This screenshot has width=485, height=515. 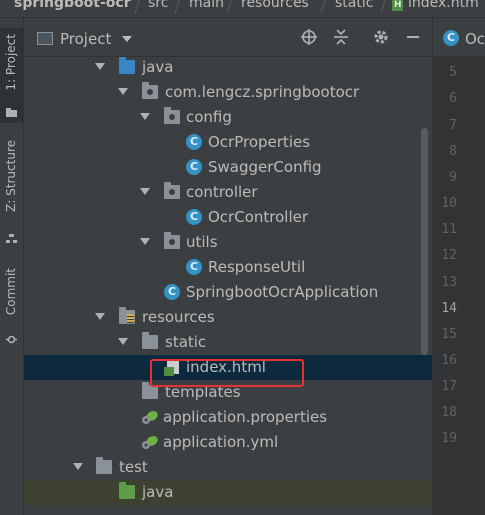 What do you see at coordinates (453, 151) in the screenshot?
I see `line-number: 8` at bounding box center [453, 151].